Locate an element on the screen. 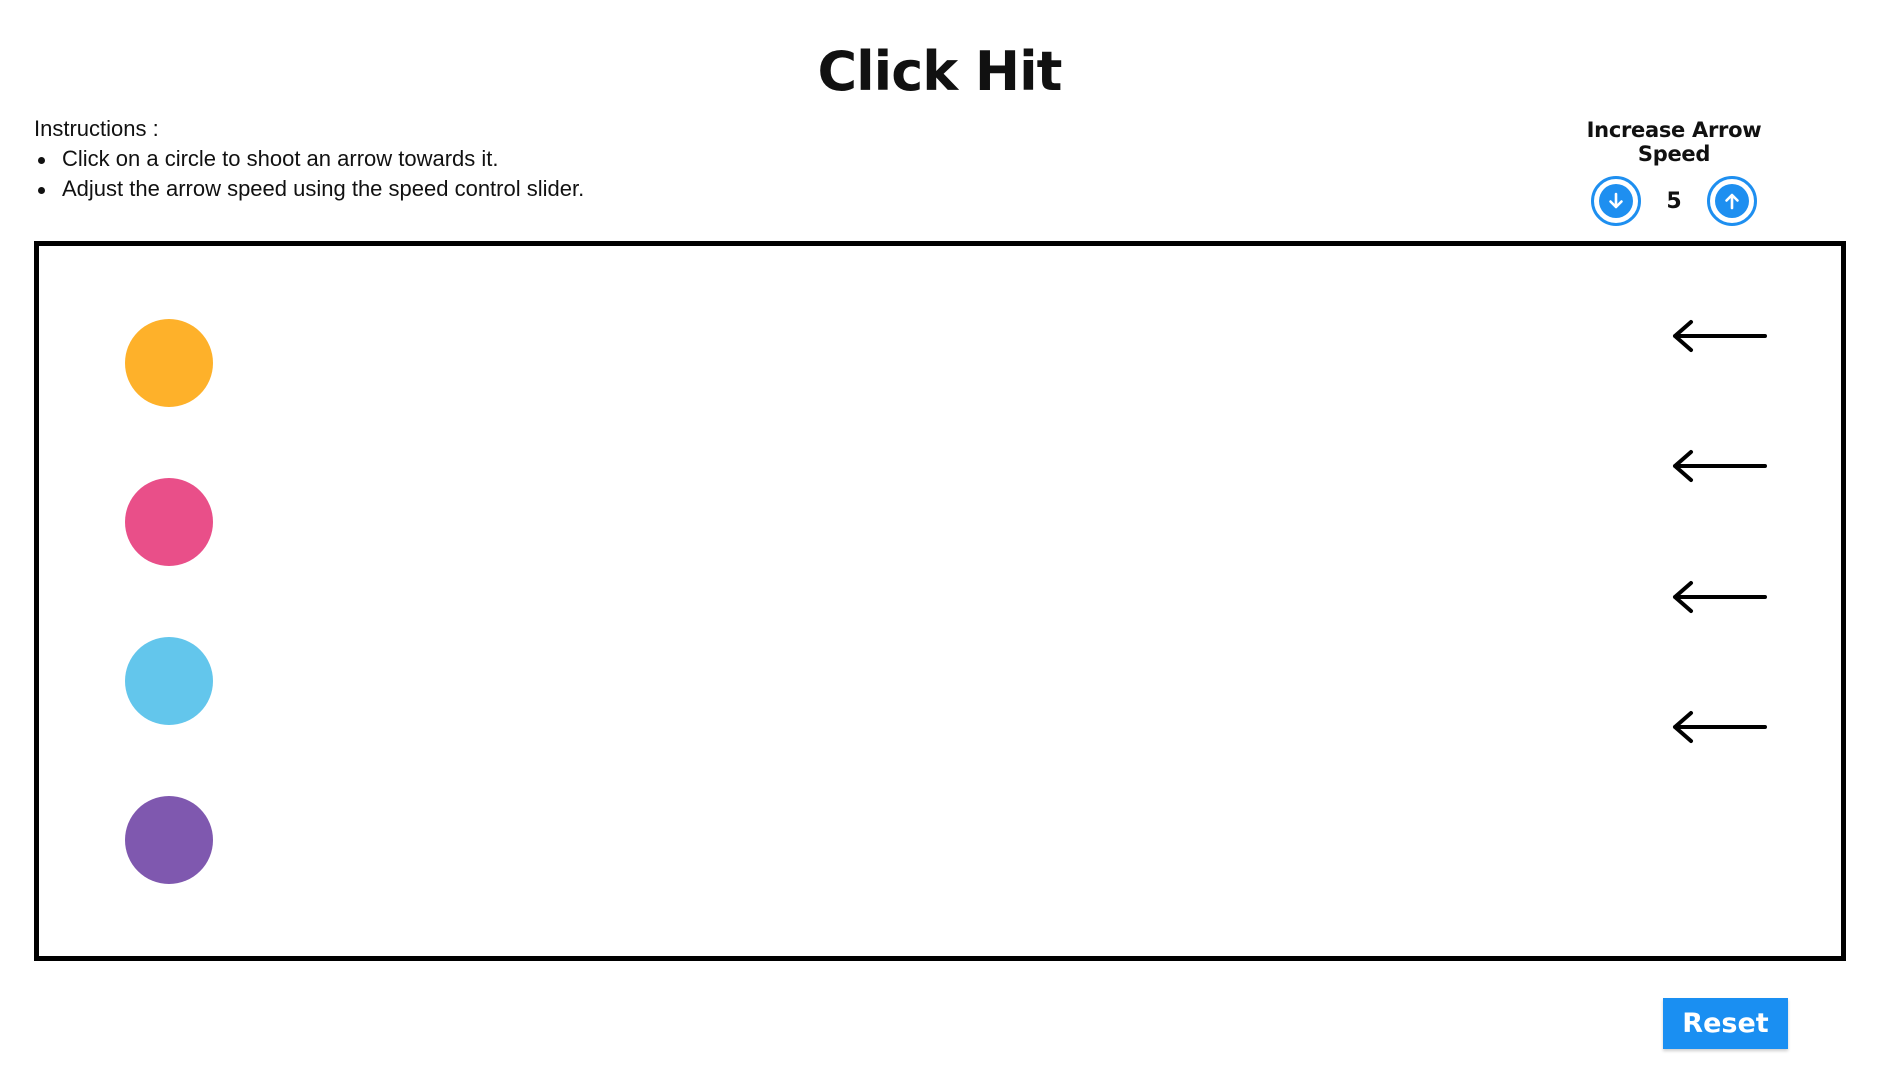 The height and width of the screenshot is (1080, 1879). target-circle-pink is located at coordinates (169, 522).